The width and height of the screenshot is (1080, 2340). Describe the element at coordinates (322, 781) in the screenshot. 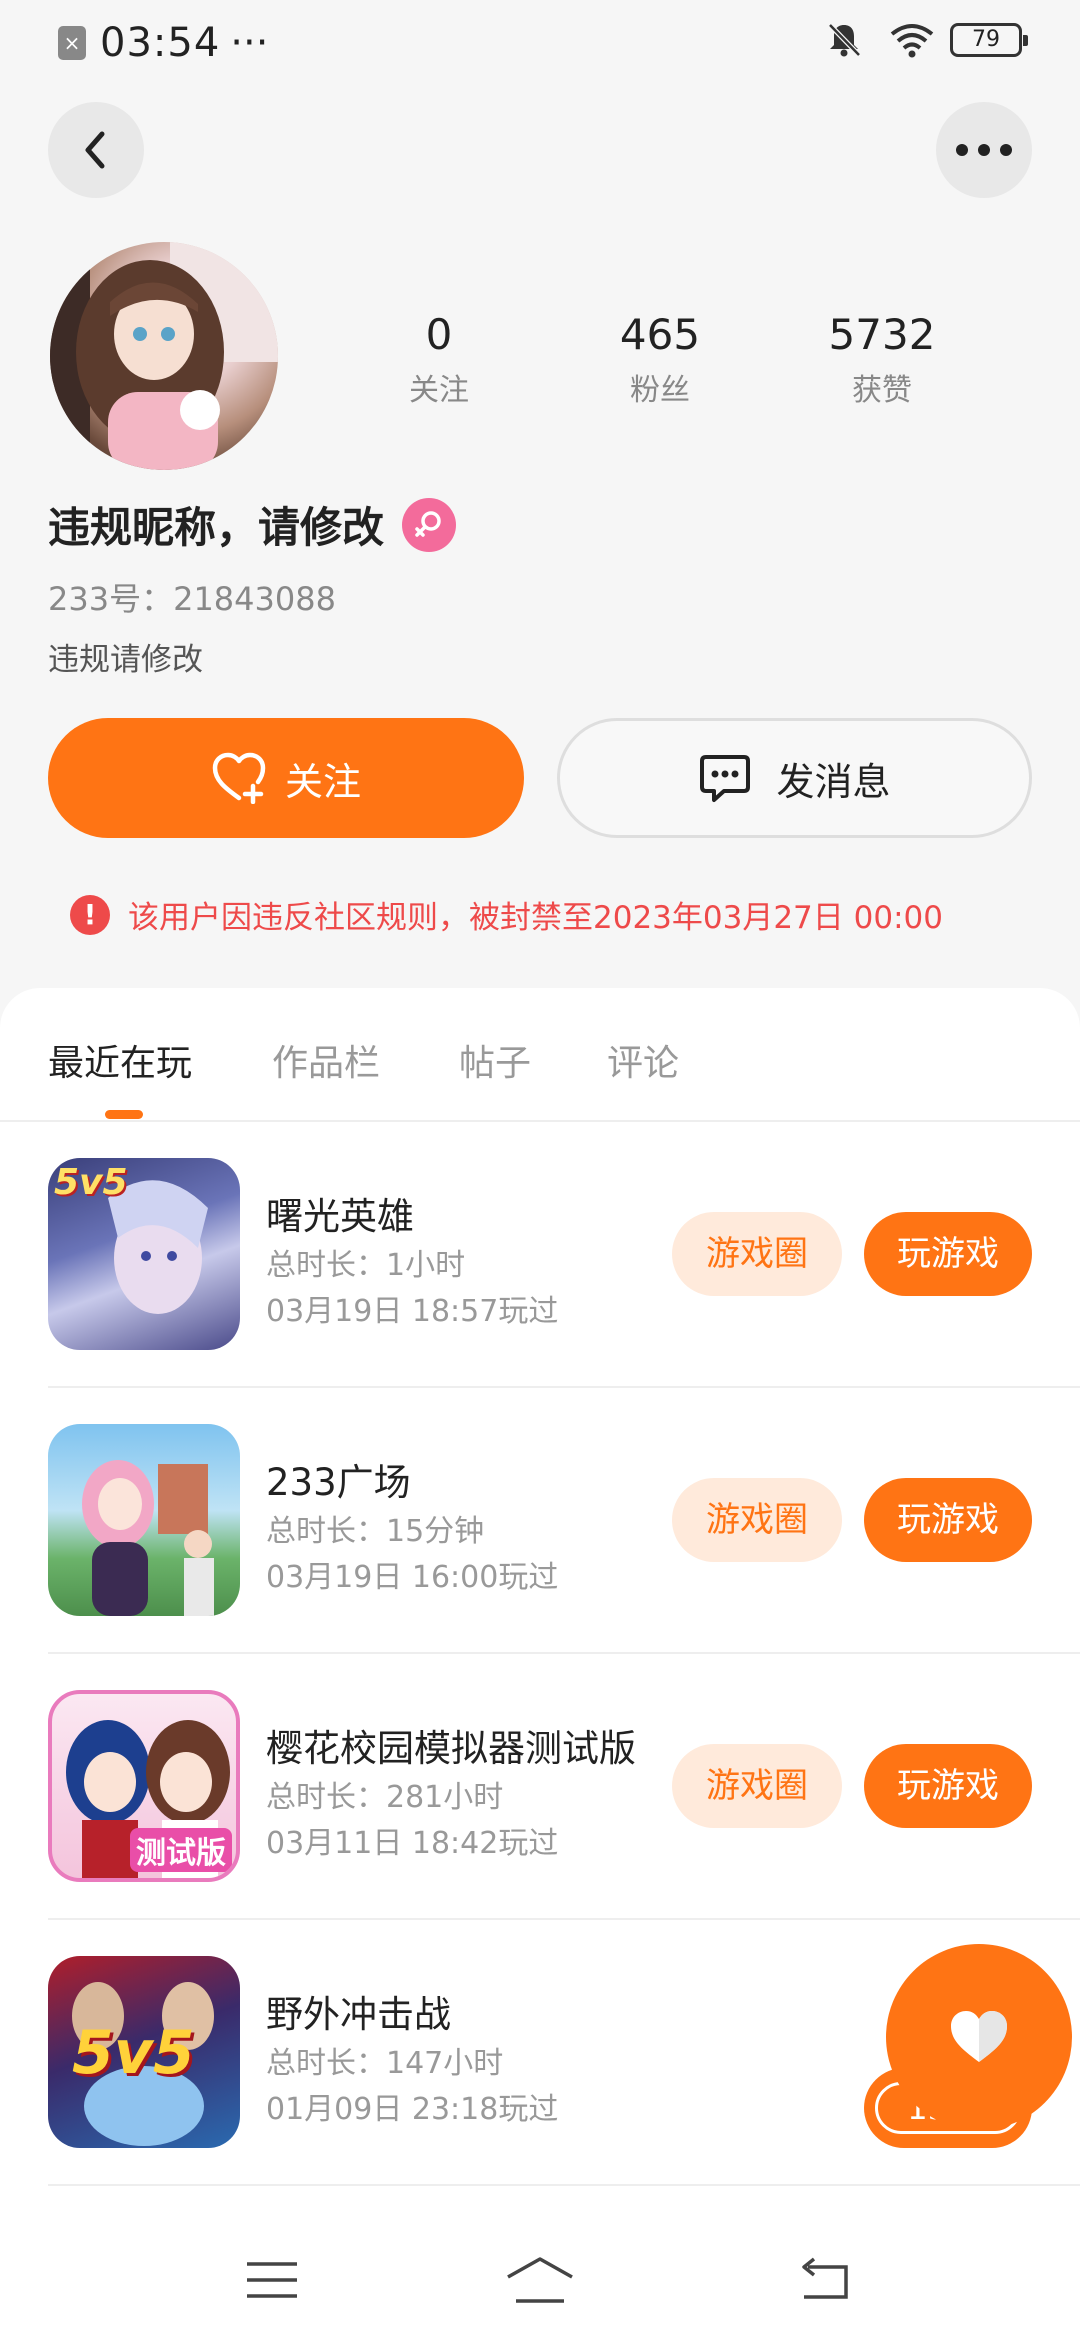

I see `follow-label: 关注` at that location.